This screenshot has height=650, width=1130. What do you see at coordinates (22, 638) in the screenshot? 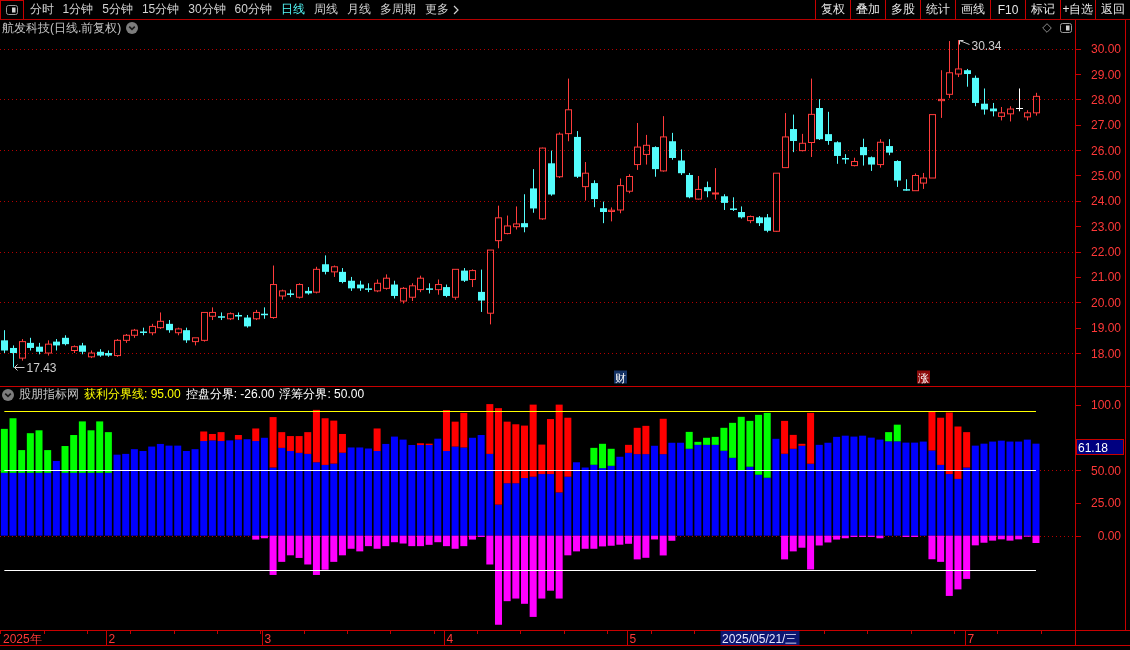
I see `axis-title: 2025年` at bounding box center [22, 638].